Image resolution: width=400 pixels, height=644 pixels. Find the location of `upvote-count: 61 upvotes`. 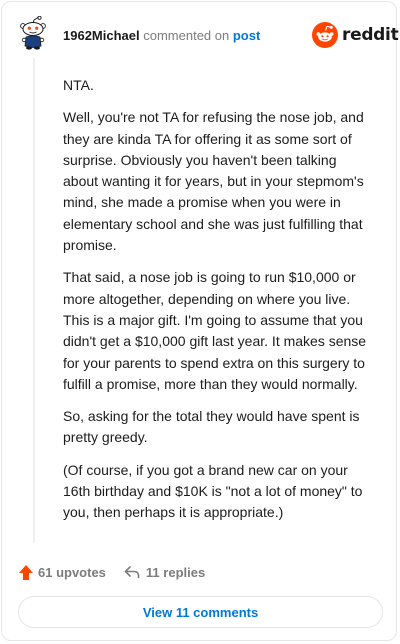

upvote-count: 61 upvotes is located at coordinates (72, 572).